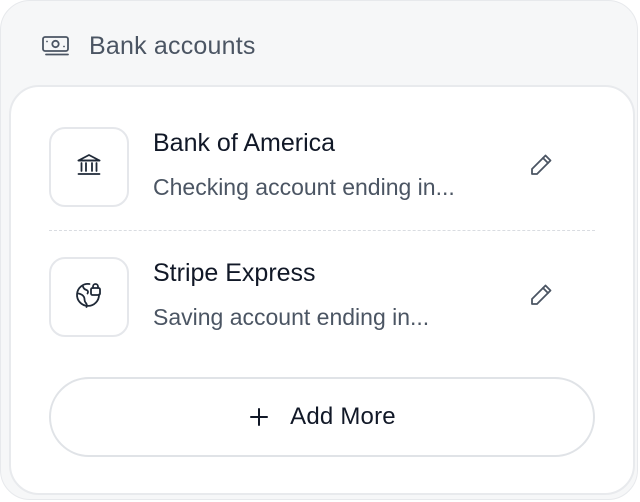 The height and width of the screenshot is (502, 640). I want to click on bank-building-icon, so click(89, 167).